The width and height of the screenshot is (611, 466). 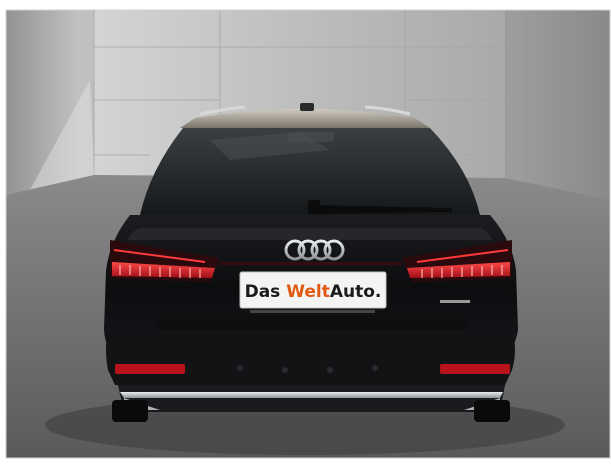 What do you see at coordinates (308, 292) in the screenshot?
I see `plate-text-welt: Welt` at bounding box center [308, 292].